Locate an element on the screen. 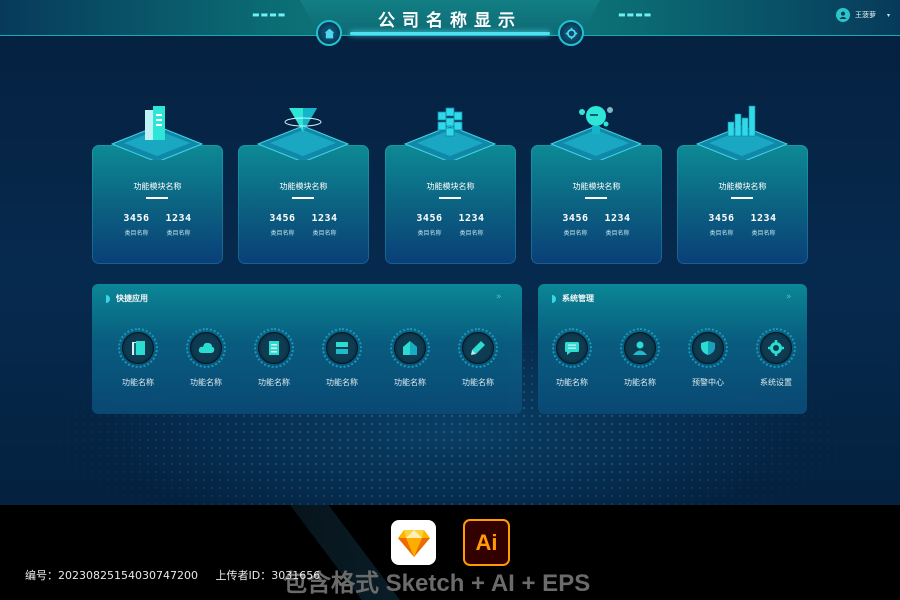 This screenshot has width=900, height=600. shield-icon is located at coordinates (708, 348).